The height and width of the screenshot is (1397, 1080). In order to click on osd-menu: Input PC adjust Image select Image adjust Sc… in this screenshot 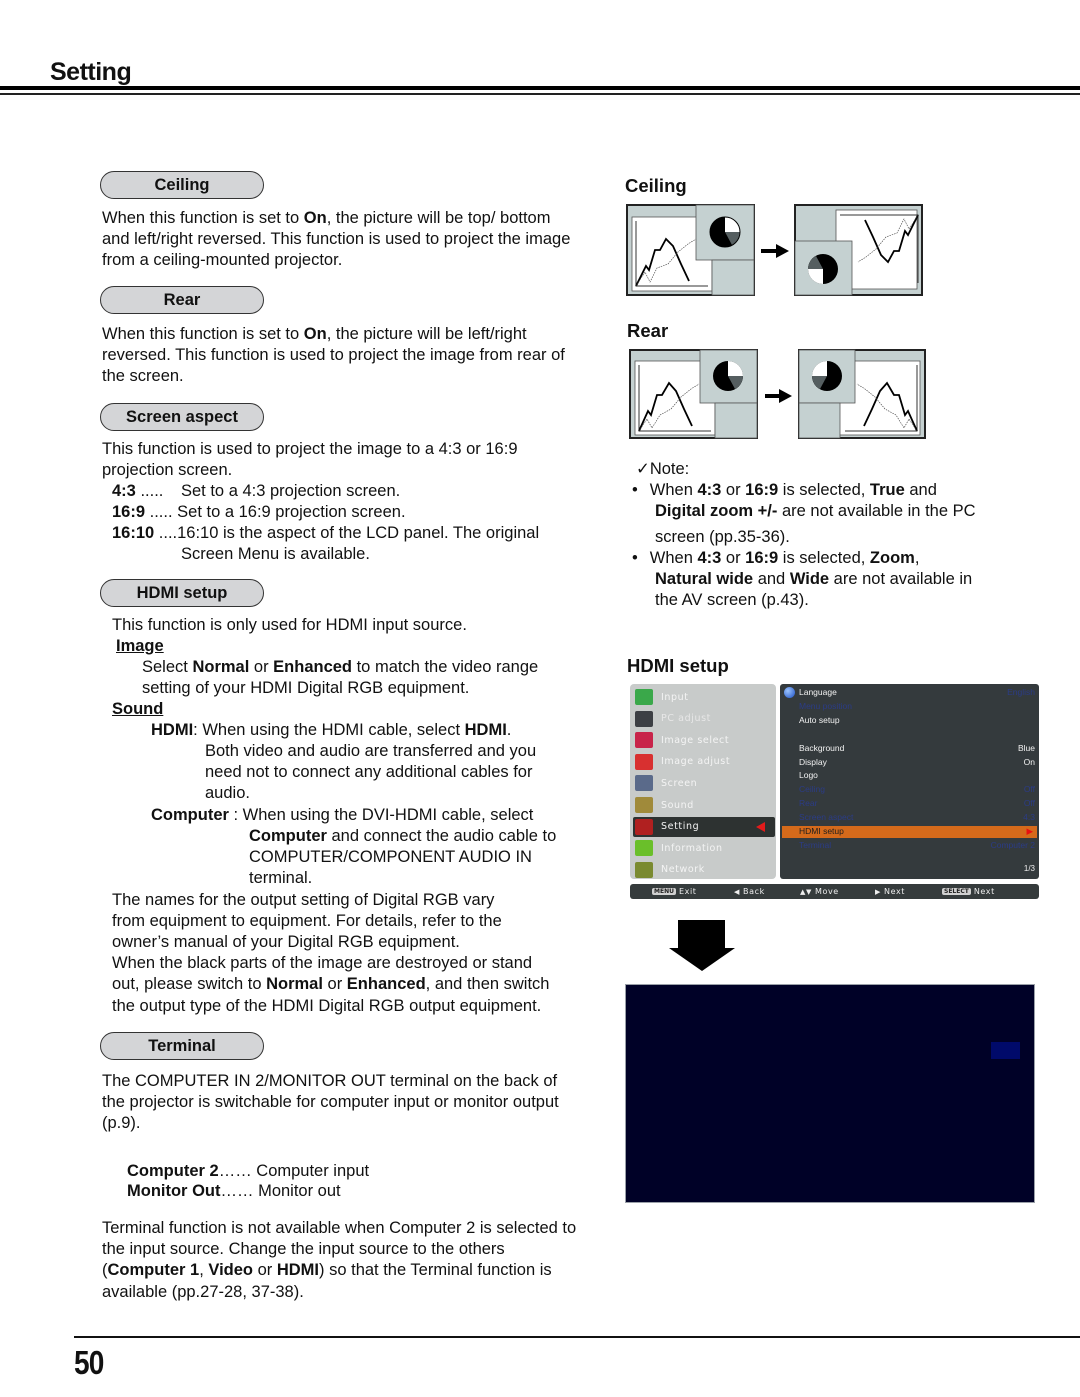, I will do `click(833, 792)`.